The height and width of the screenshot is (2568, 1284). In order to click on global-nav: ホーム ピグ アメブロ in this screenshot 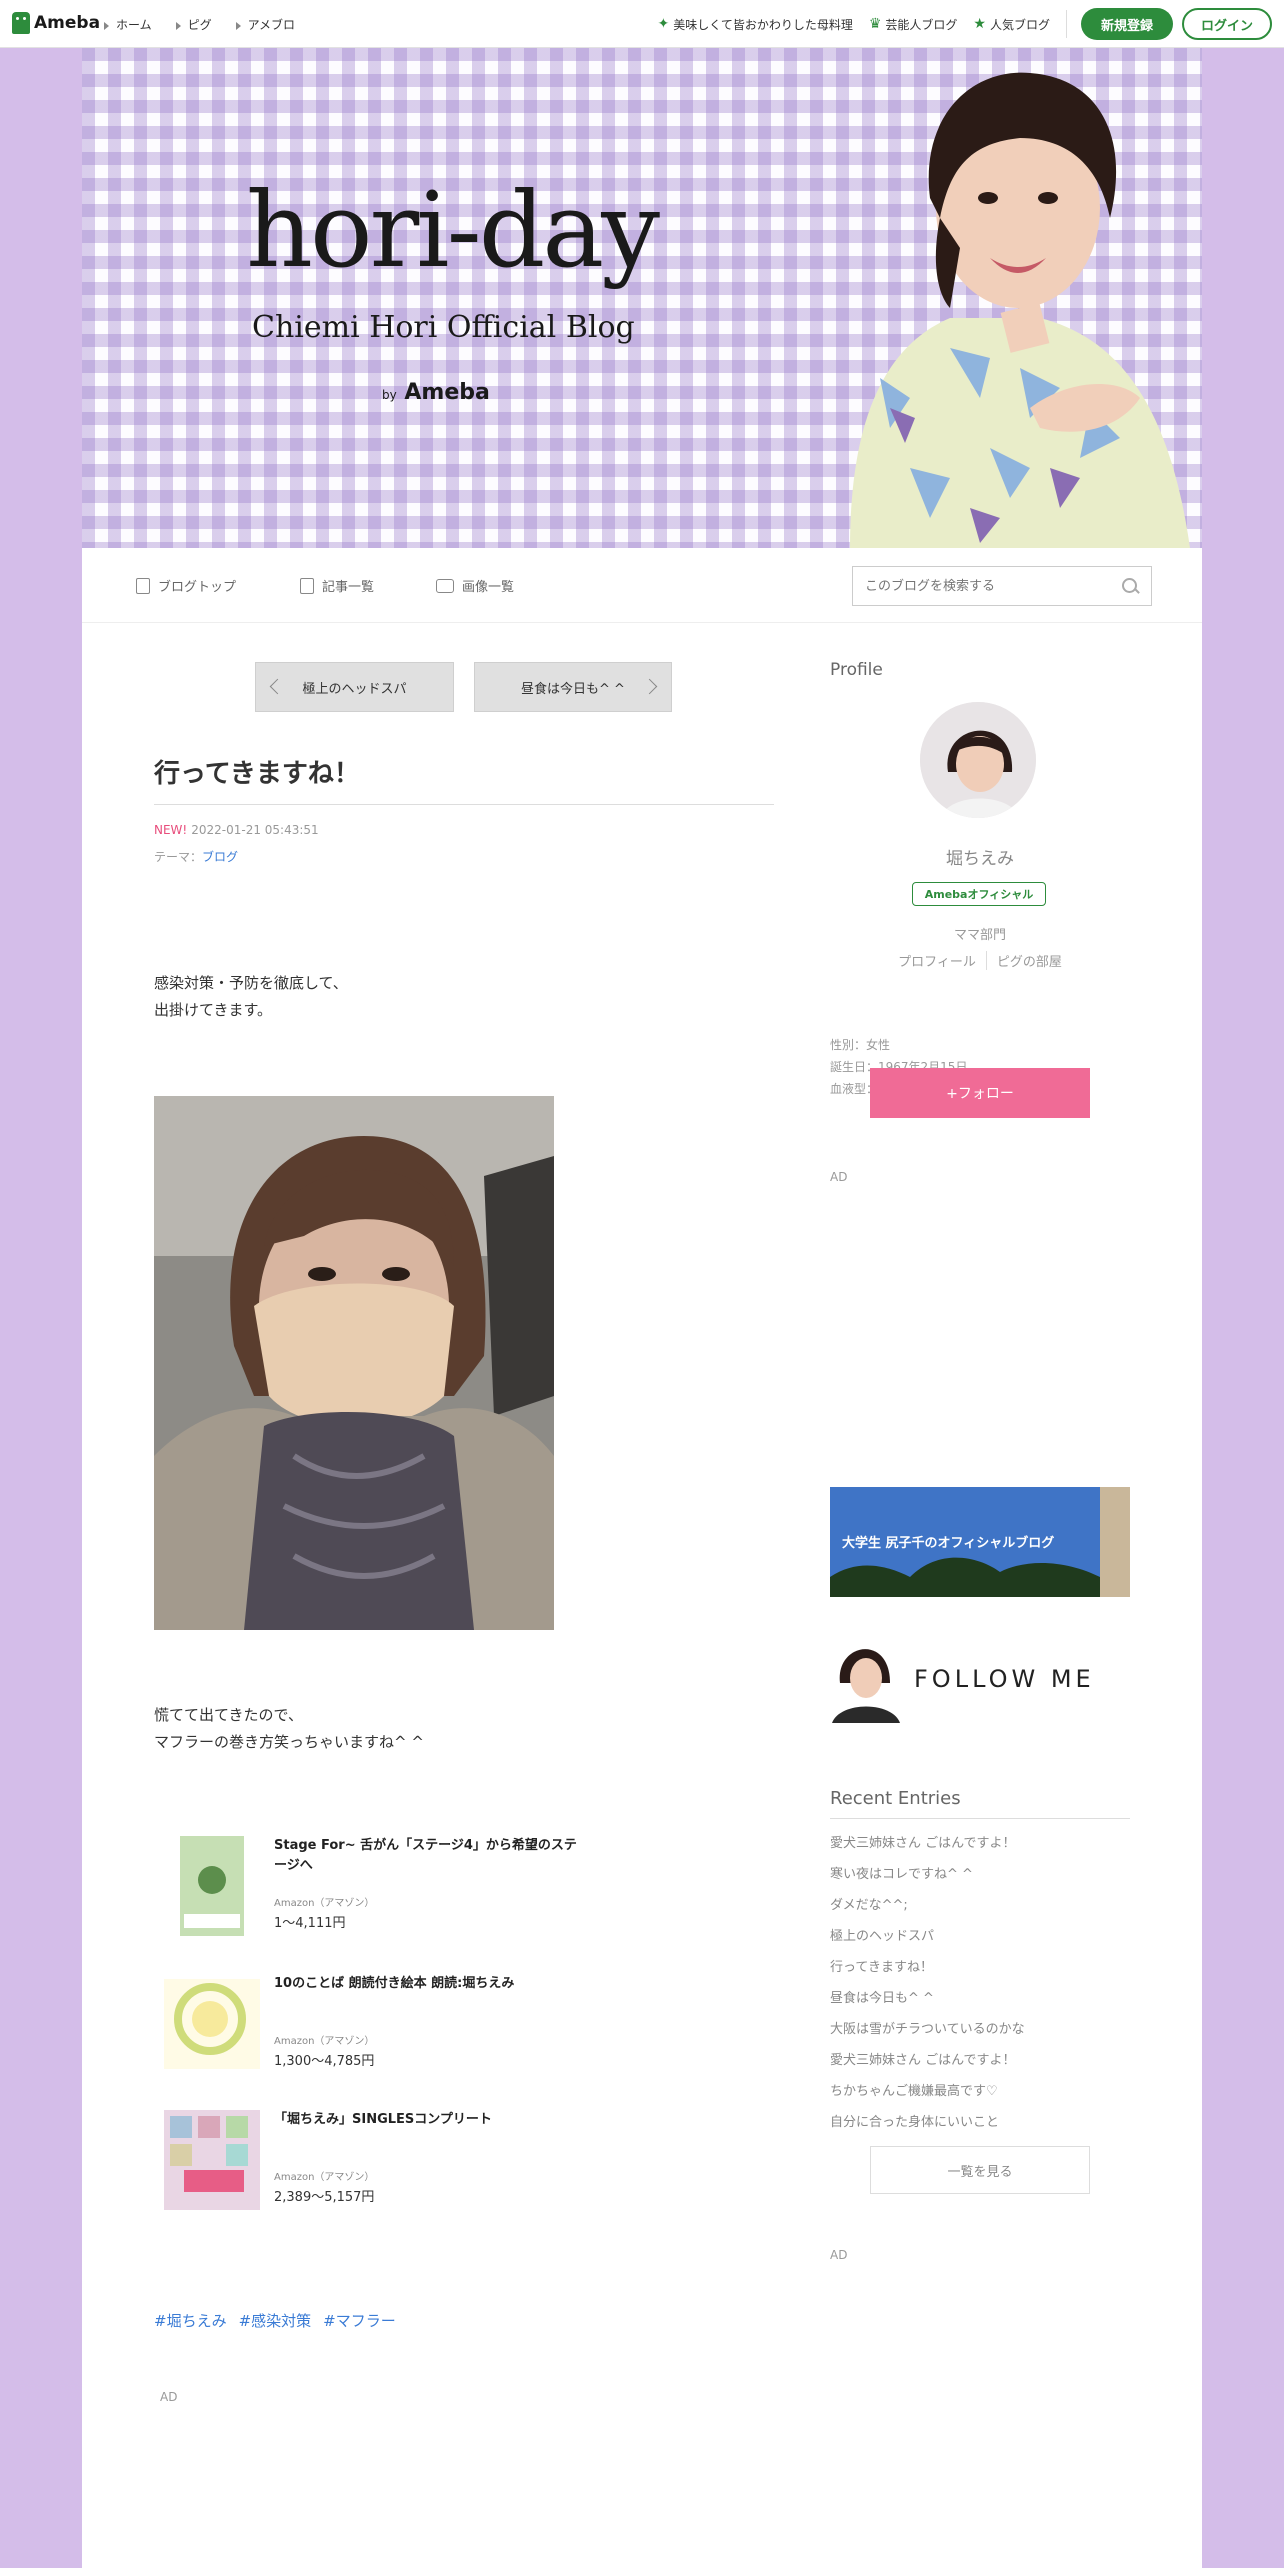, I will do `click(199, 24)`.